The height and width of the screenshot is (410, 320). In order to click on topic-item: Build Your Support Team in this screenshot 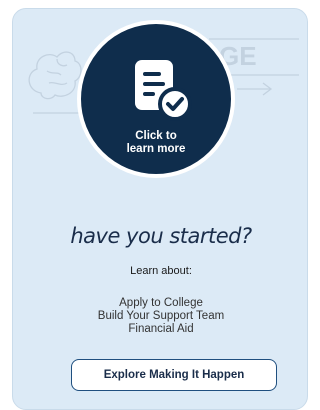, I will do `click(161, 316)`.